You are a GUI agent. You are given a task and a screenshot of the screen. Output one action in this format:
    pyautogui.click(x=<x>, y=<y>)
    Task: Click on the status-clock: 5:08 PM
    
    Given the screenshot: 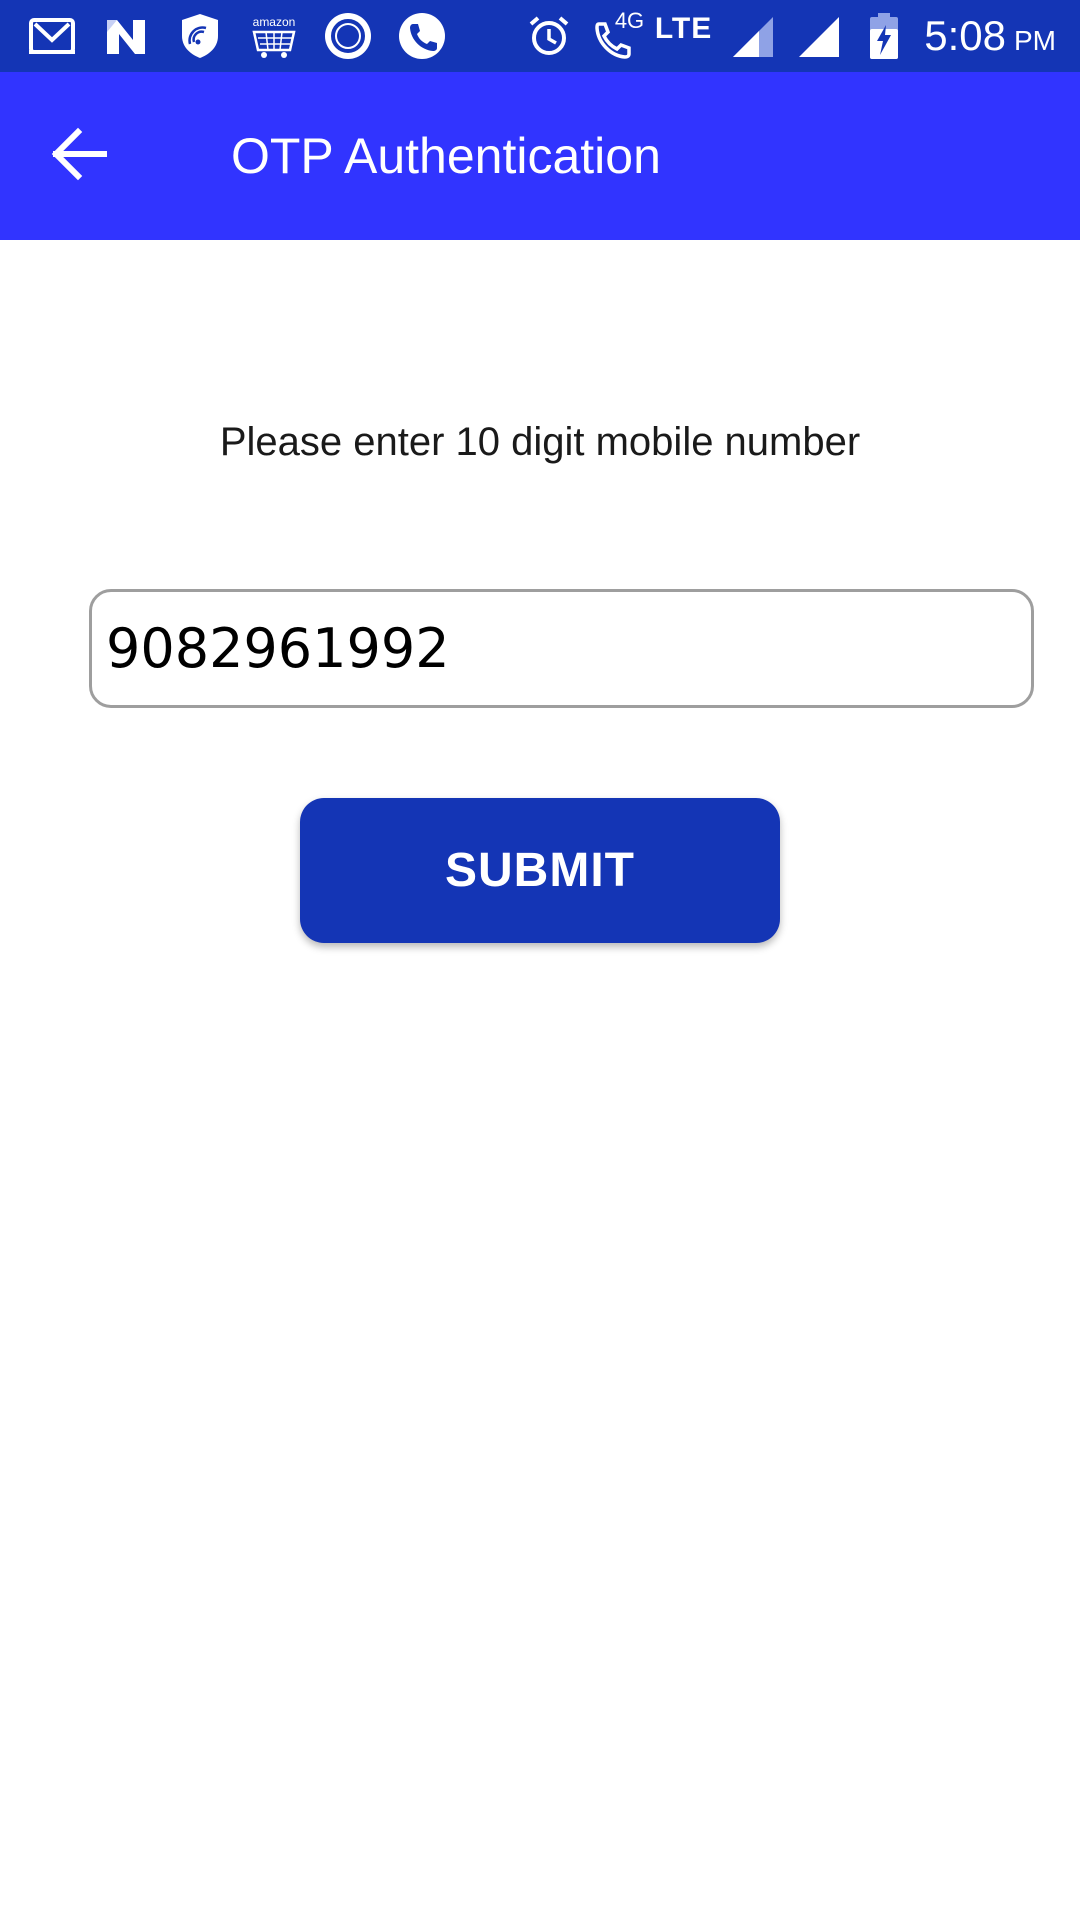 What is the action you would take?
    pyautogui.click(x=990, y=36)
    